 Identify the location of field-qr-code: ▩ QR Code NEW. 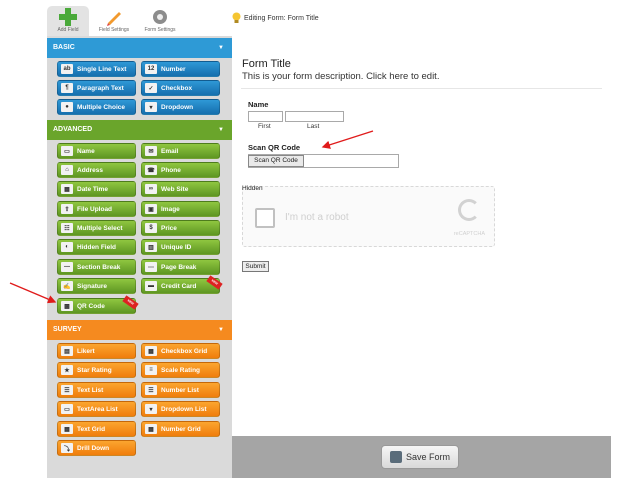
(98, 304).